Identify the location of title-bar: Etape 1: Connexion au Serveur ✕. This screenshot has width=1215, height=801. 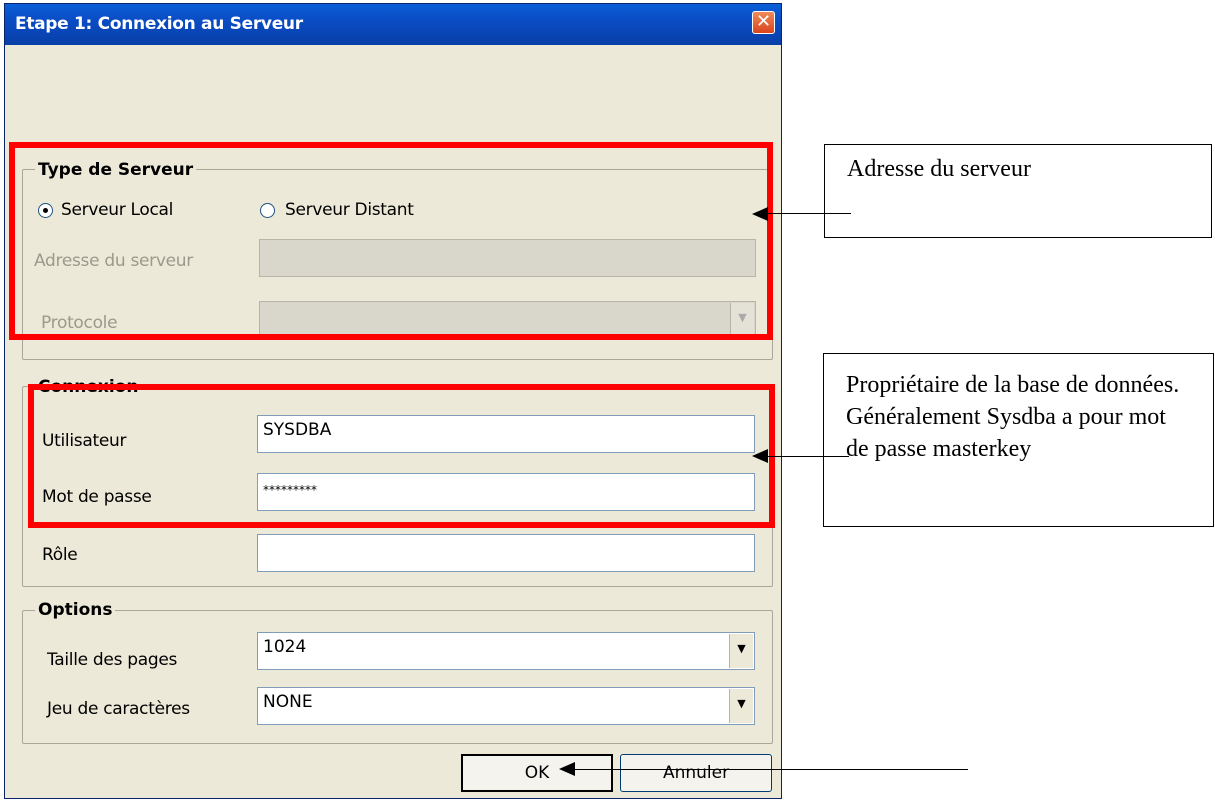
(393, 24).